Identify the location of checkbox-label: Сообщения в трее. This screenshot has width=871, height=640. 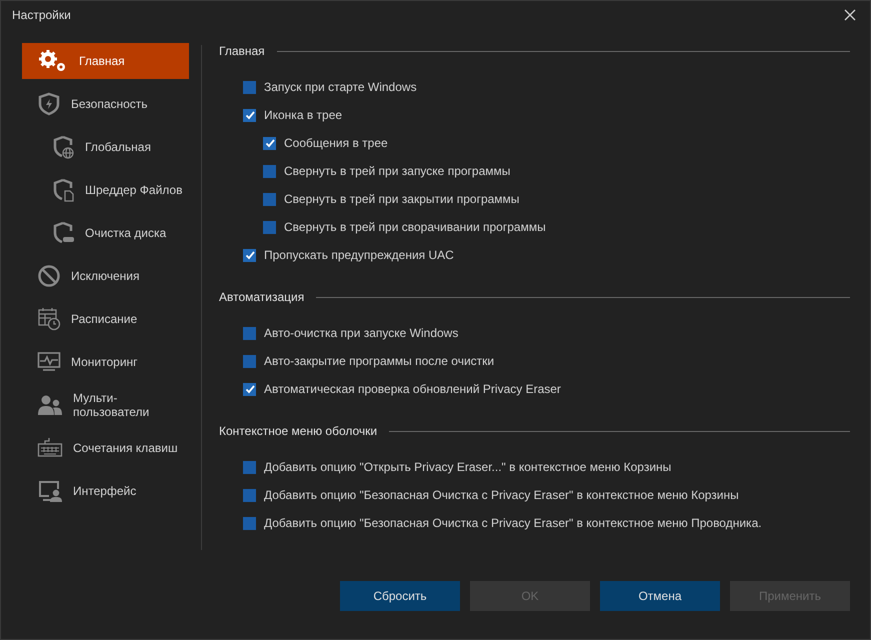
(336, 143).